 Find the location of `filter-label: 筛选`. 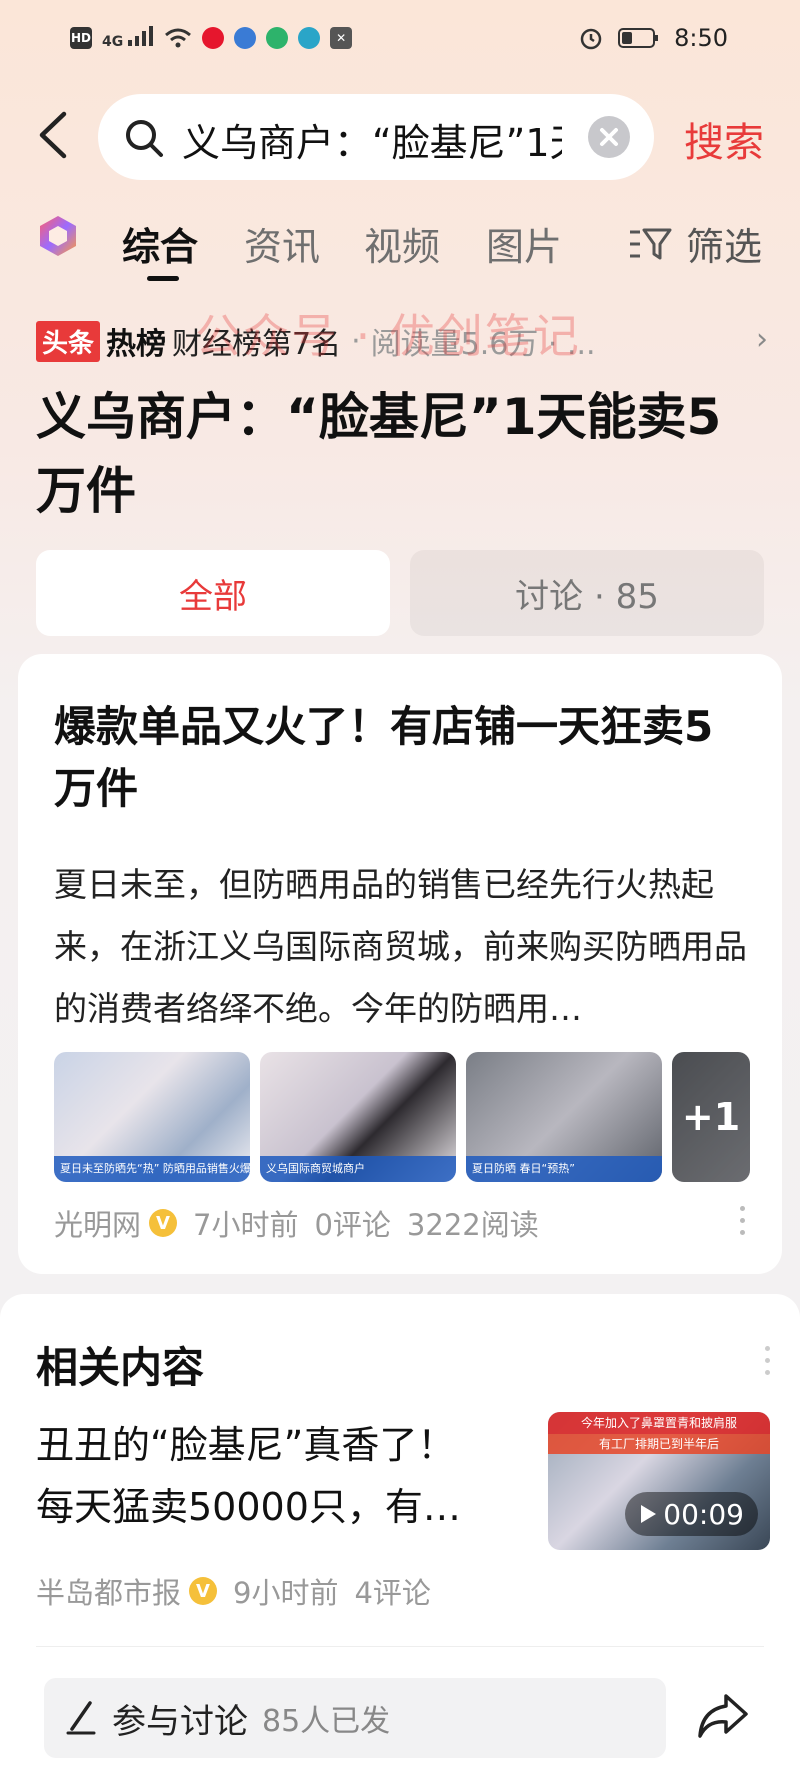

filter-label: 筛选 is located at coordinates (723, 247).